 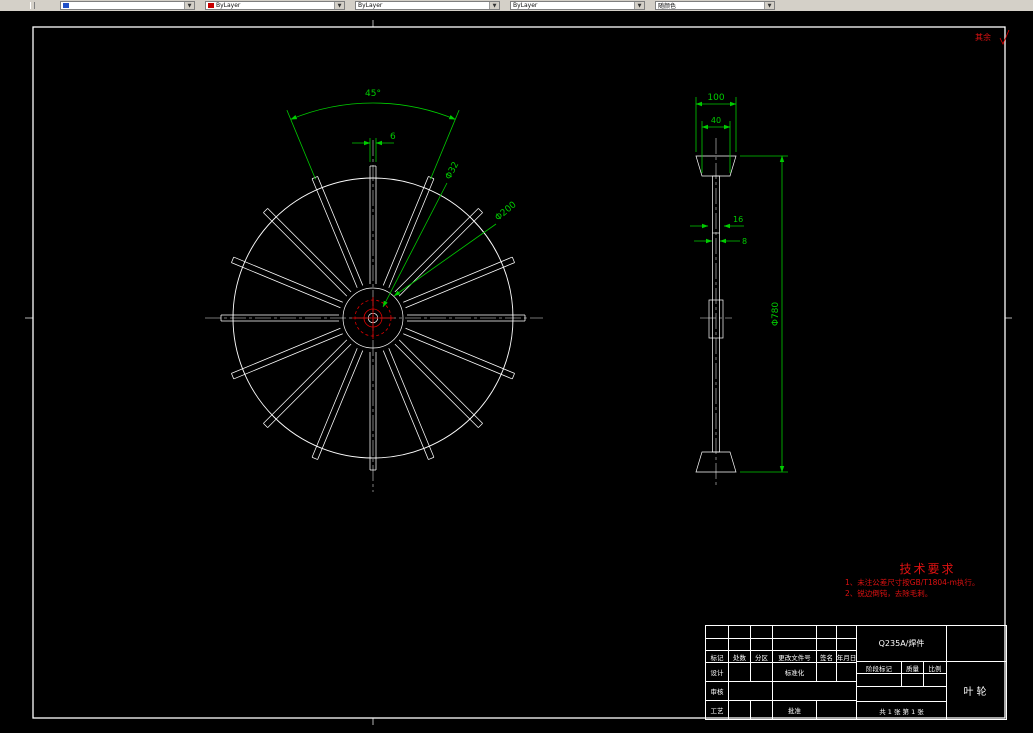 What do you see at coordinates (901, 643) in the screenshot?
I see `titleblock-material: Q235A/焊件` at bounding box center [901, 643].